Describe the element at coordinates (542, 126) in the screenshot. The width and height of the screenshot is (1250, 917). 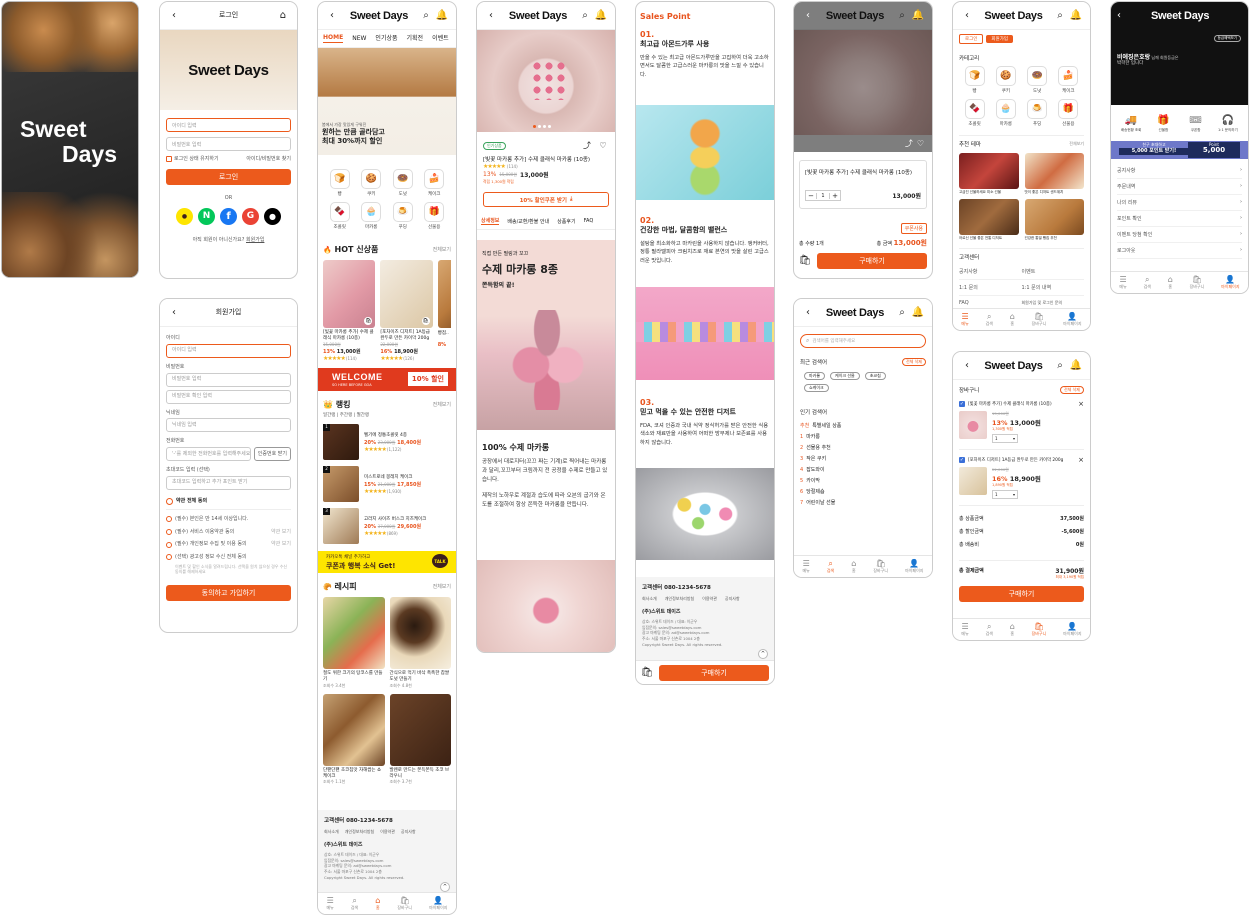
I see `image-pager` at that location.